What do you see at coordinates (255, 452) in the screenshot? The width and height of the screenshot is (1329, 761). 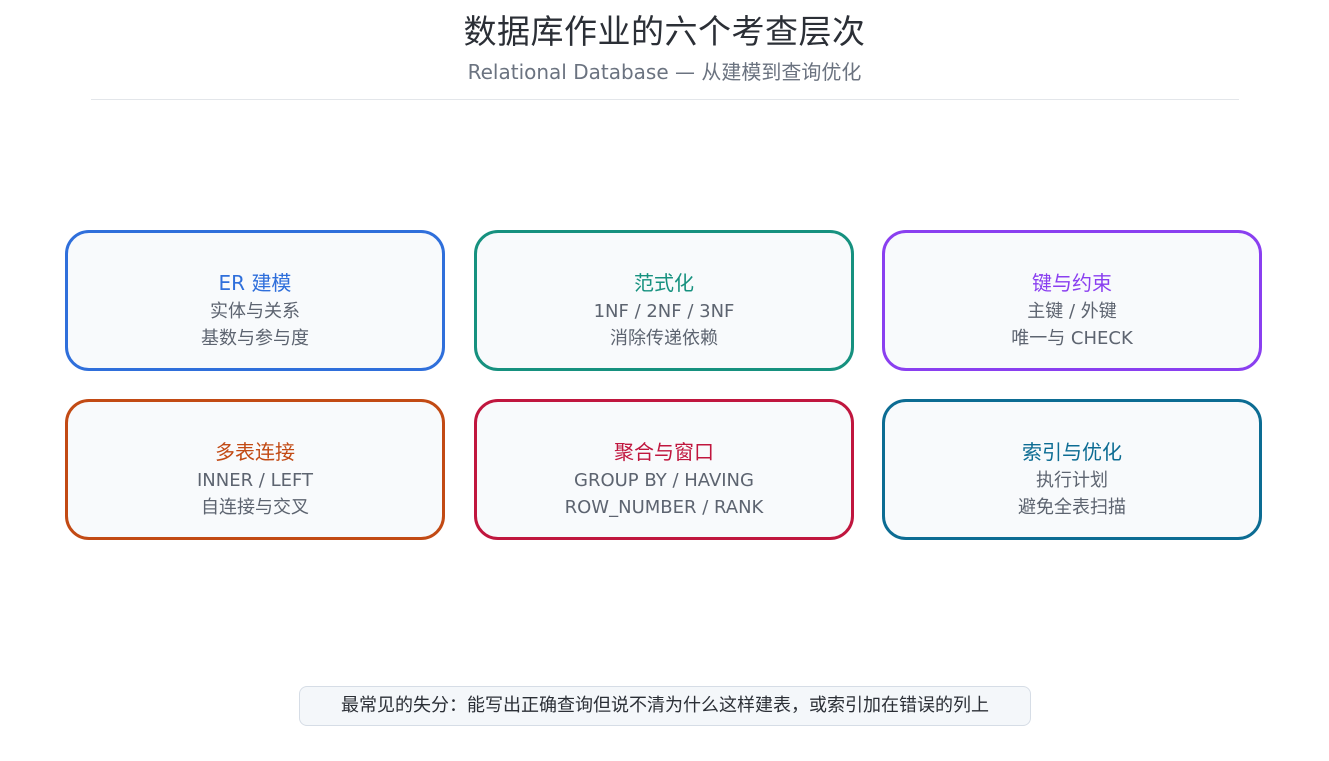 I see `card-title: 多表连接` at bounding box center [255, 452].